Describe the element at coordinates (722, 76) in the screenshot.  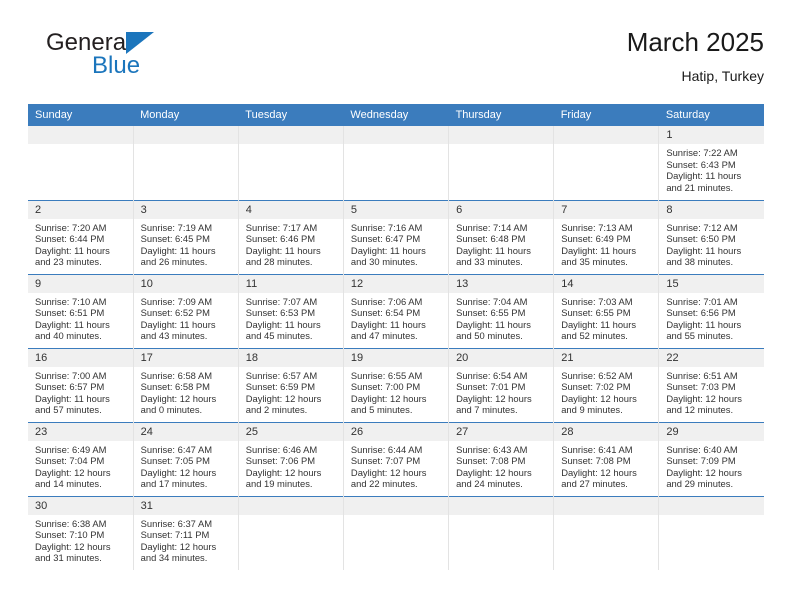
I see `page-location: Hatip, Turkey` at that location.